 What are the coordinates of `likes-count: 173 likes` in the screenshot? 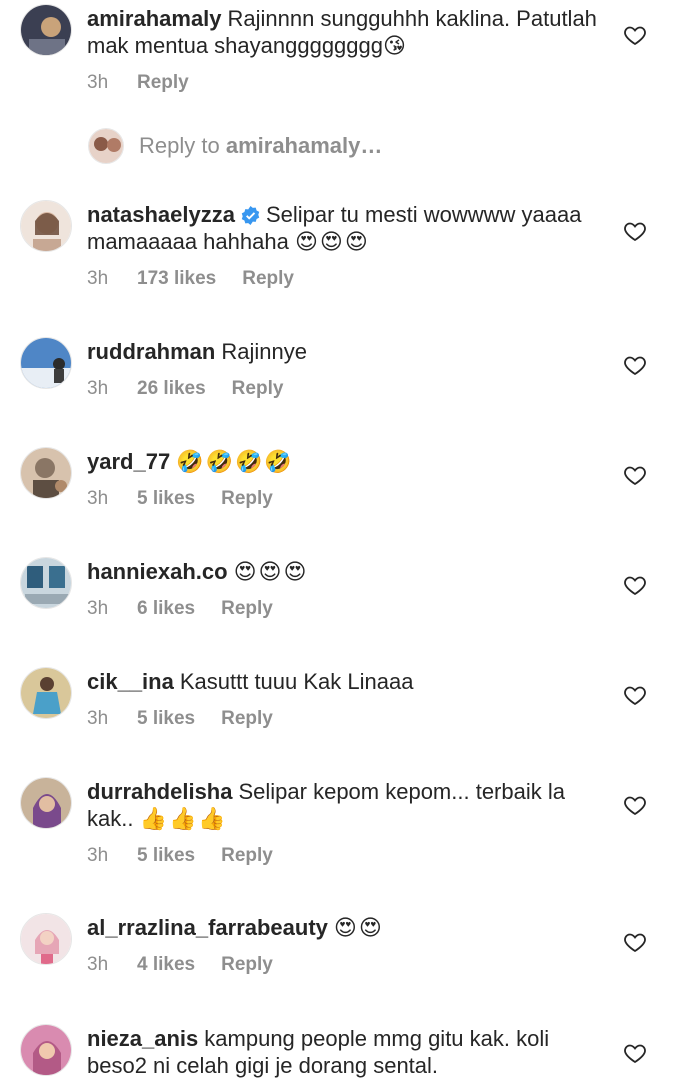 It's located at (176, 279).